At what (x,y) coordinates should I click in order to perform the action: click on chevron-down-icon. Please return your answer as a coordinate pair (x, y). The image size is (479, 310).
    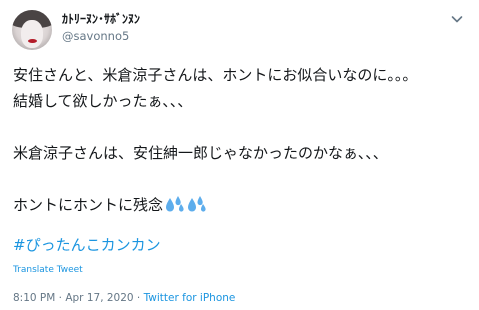
    Looking at the image, I should click on (457, 19).